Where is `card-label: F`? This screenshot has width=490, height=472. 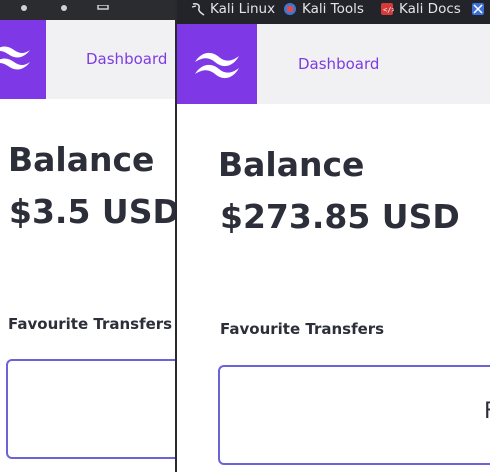
card-label: F is located at coordinates (487, 411).